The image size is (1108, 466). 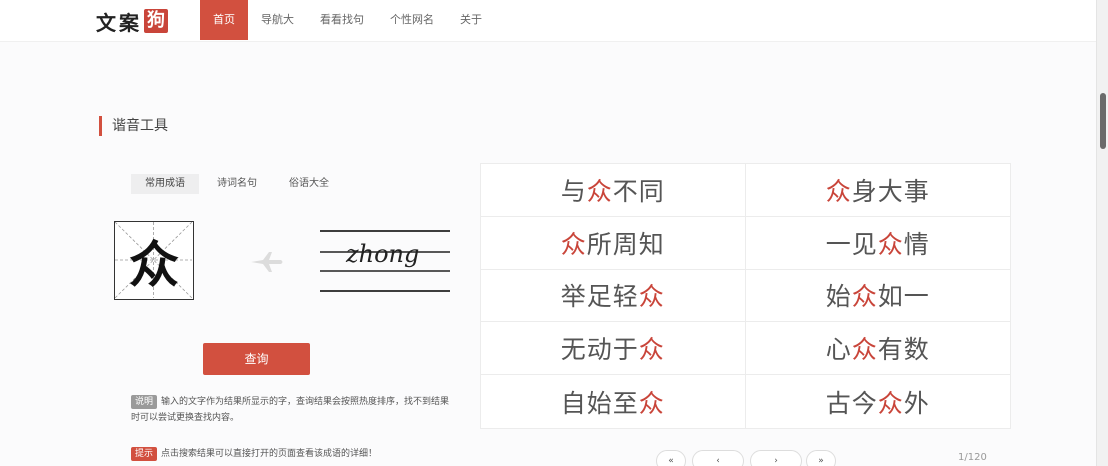 I want to click on idiom-text: 一见, so click(x=851, y=244).